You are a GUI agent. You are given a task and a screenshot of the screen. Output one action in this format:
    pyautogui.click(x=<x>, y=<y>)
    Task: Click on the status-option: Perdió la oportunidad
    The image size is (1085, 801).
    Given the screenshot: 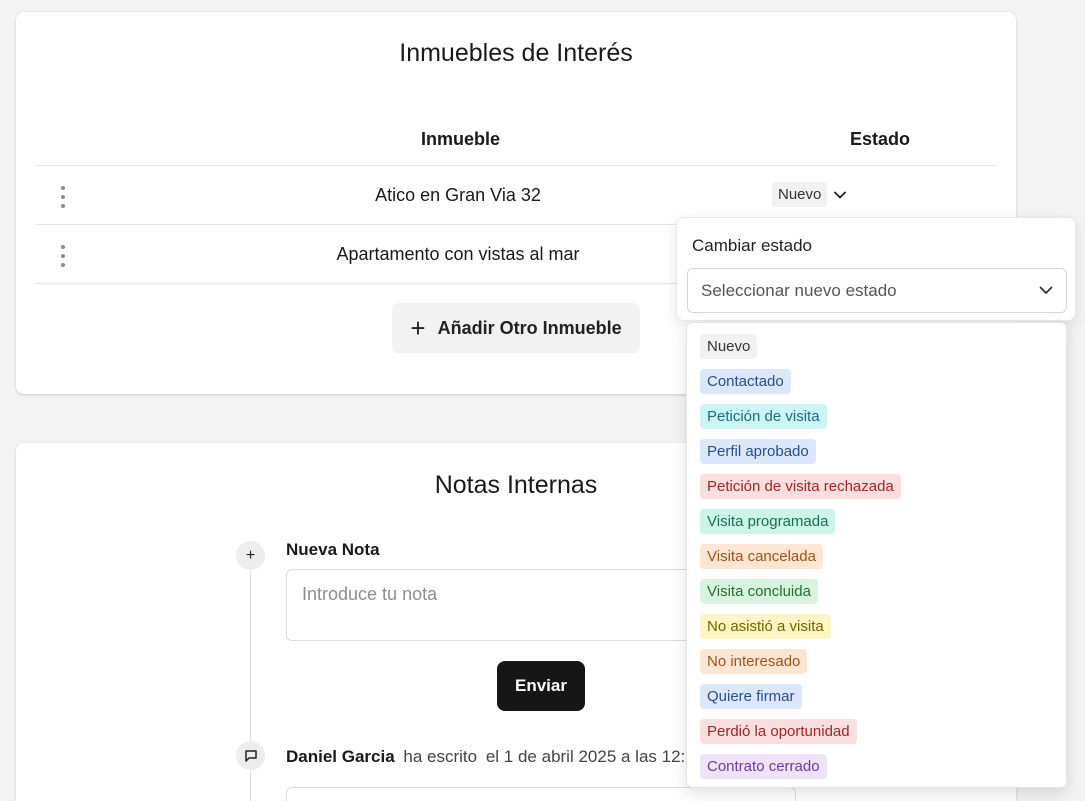 What is the action you would take?
    pyautogui.click(x=778, y=731)
    